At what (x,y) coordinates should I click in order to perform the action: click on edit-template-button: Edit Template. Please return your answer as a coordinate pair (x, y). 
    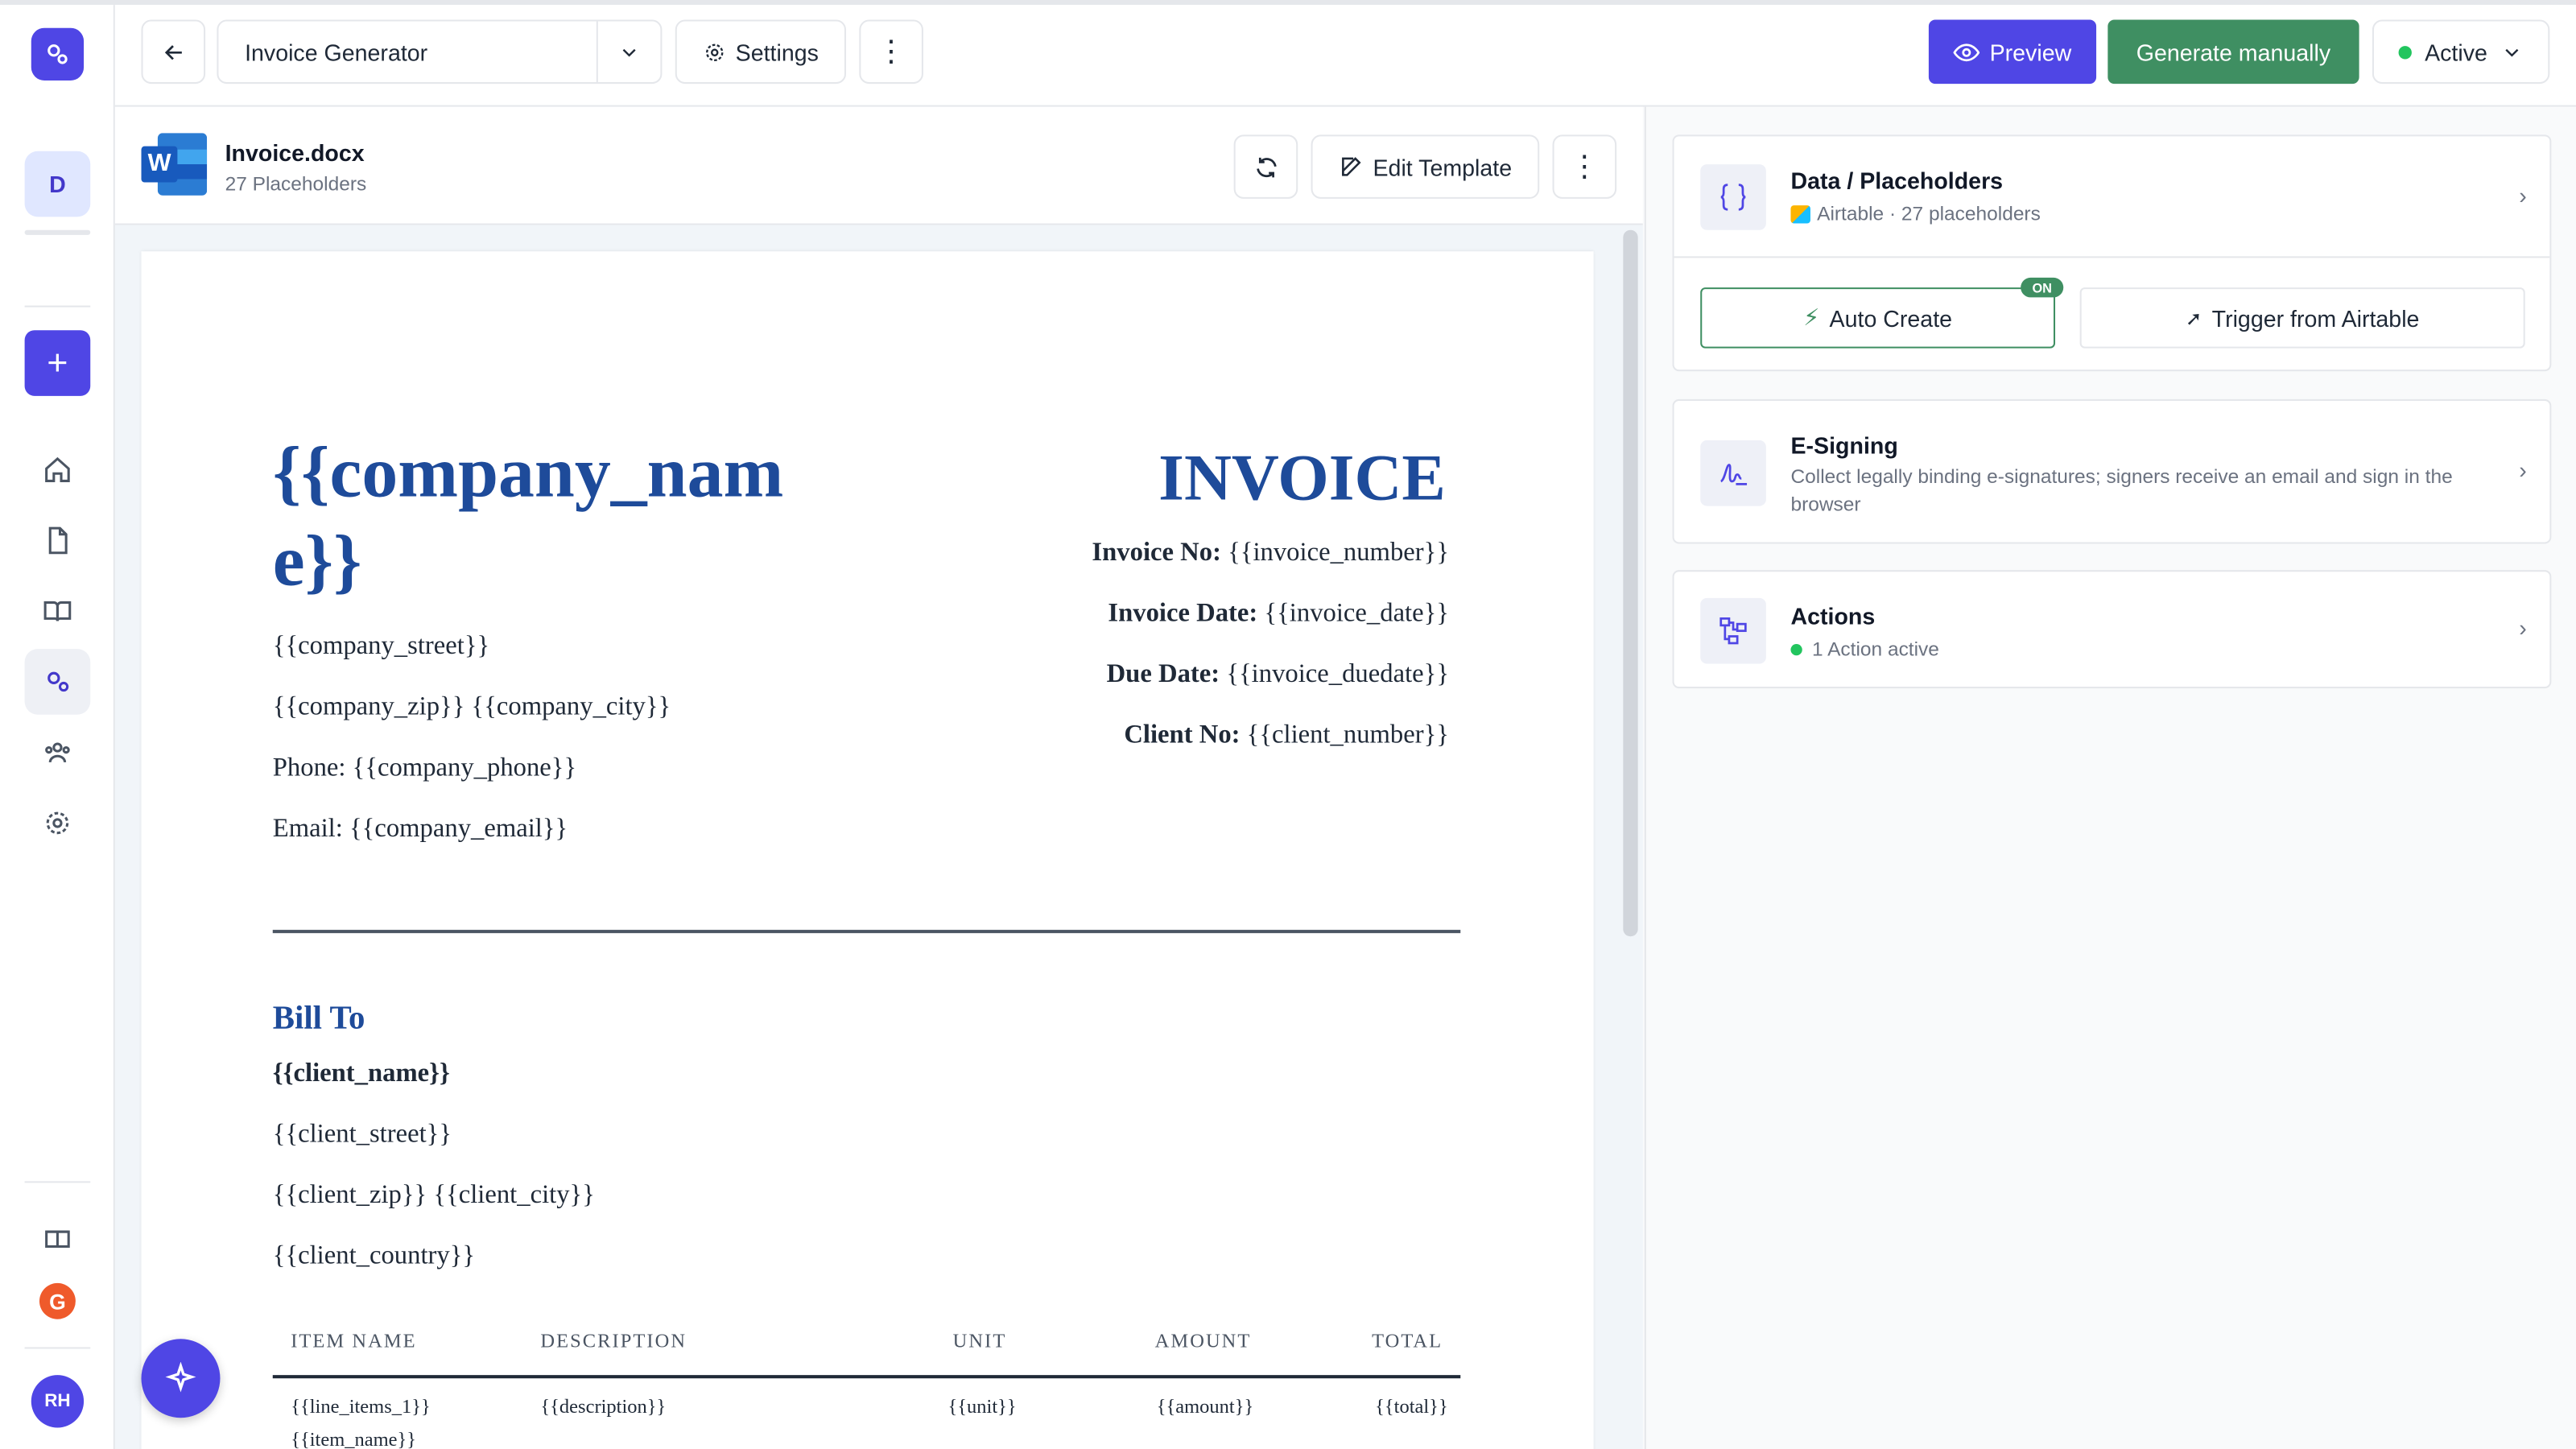
    Looking at the image, I should click on (1425, 166).